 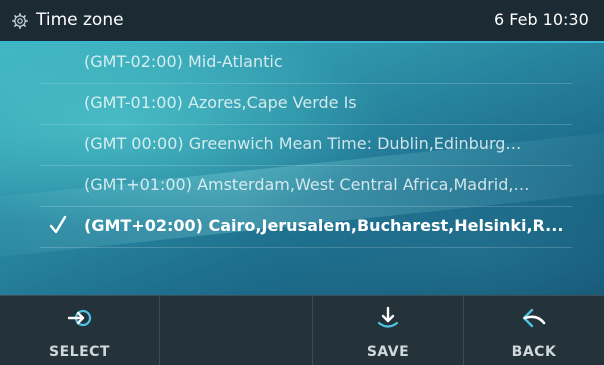 I want to click on timezone-label: (GMT-02:00) Mid-Atlantic, so click(x=183, y=61).